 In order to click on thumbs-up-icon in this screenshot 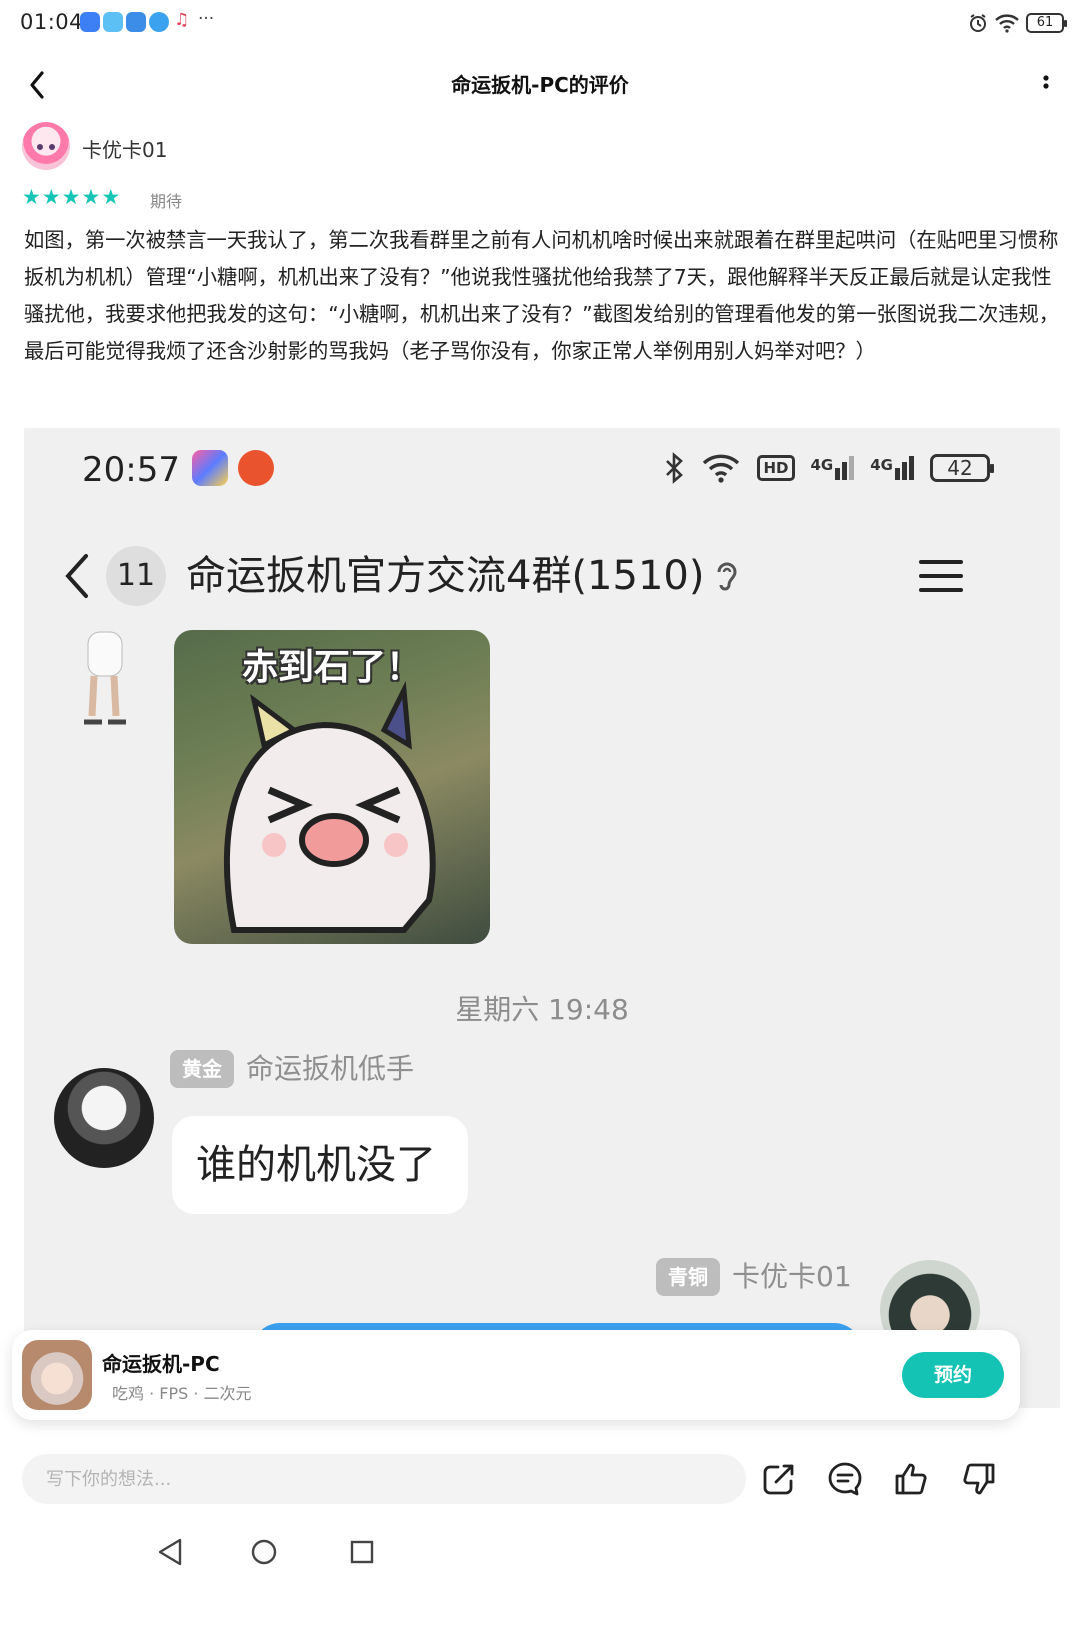, I will do `click(911, 1479)`.